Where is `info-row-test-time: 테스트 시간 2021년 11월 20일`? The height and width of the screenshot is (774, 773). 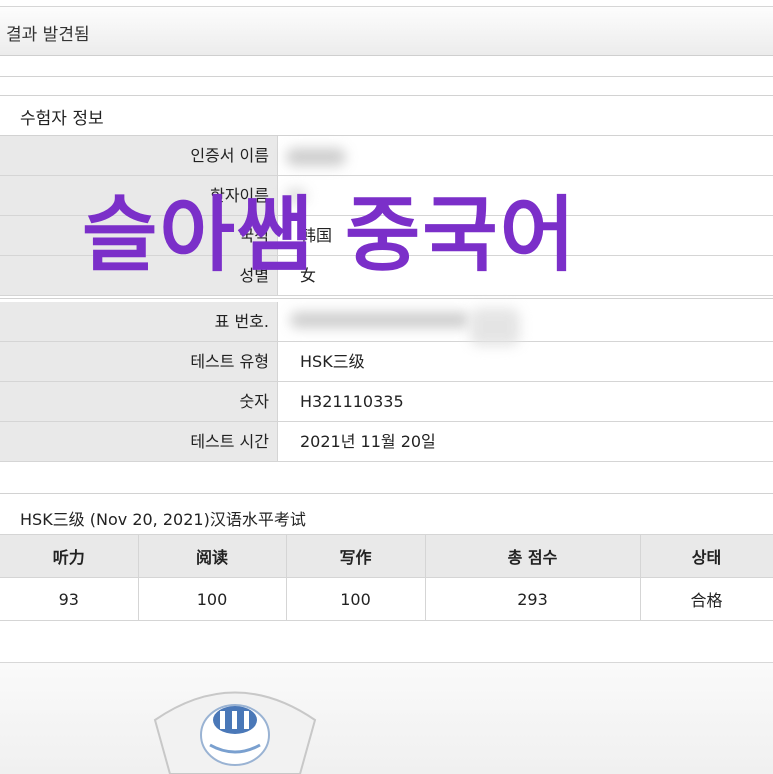
info-row-test-time: 테스트 시간 2021년 11월 20일 is located at coordinates (386, 442).